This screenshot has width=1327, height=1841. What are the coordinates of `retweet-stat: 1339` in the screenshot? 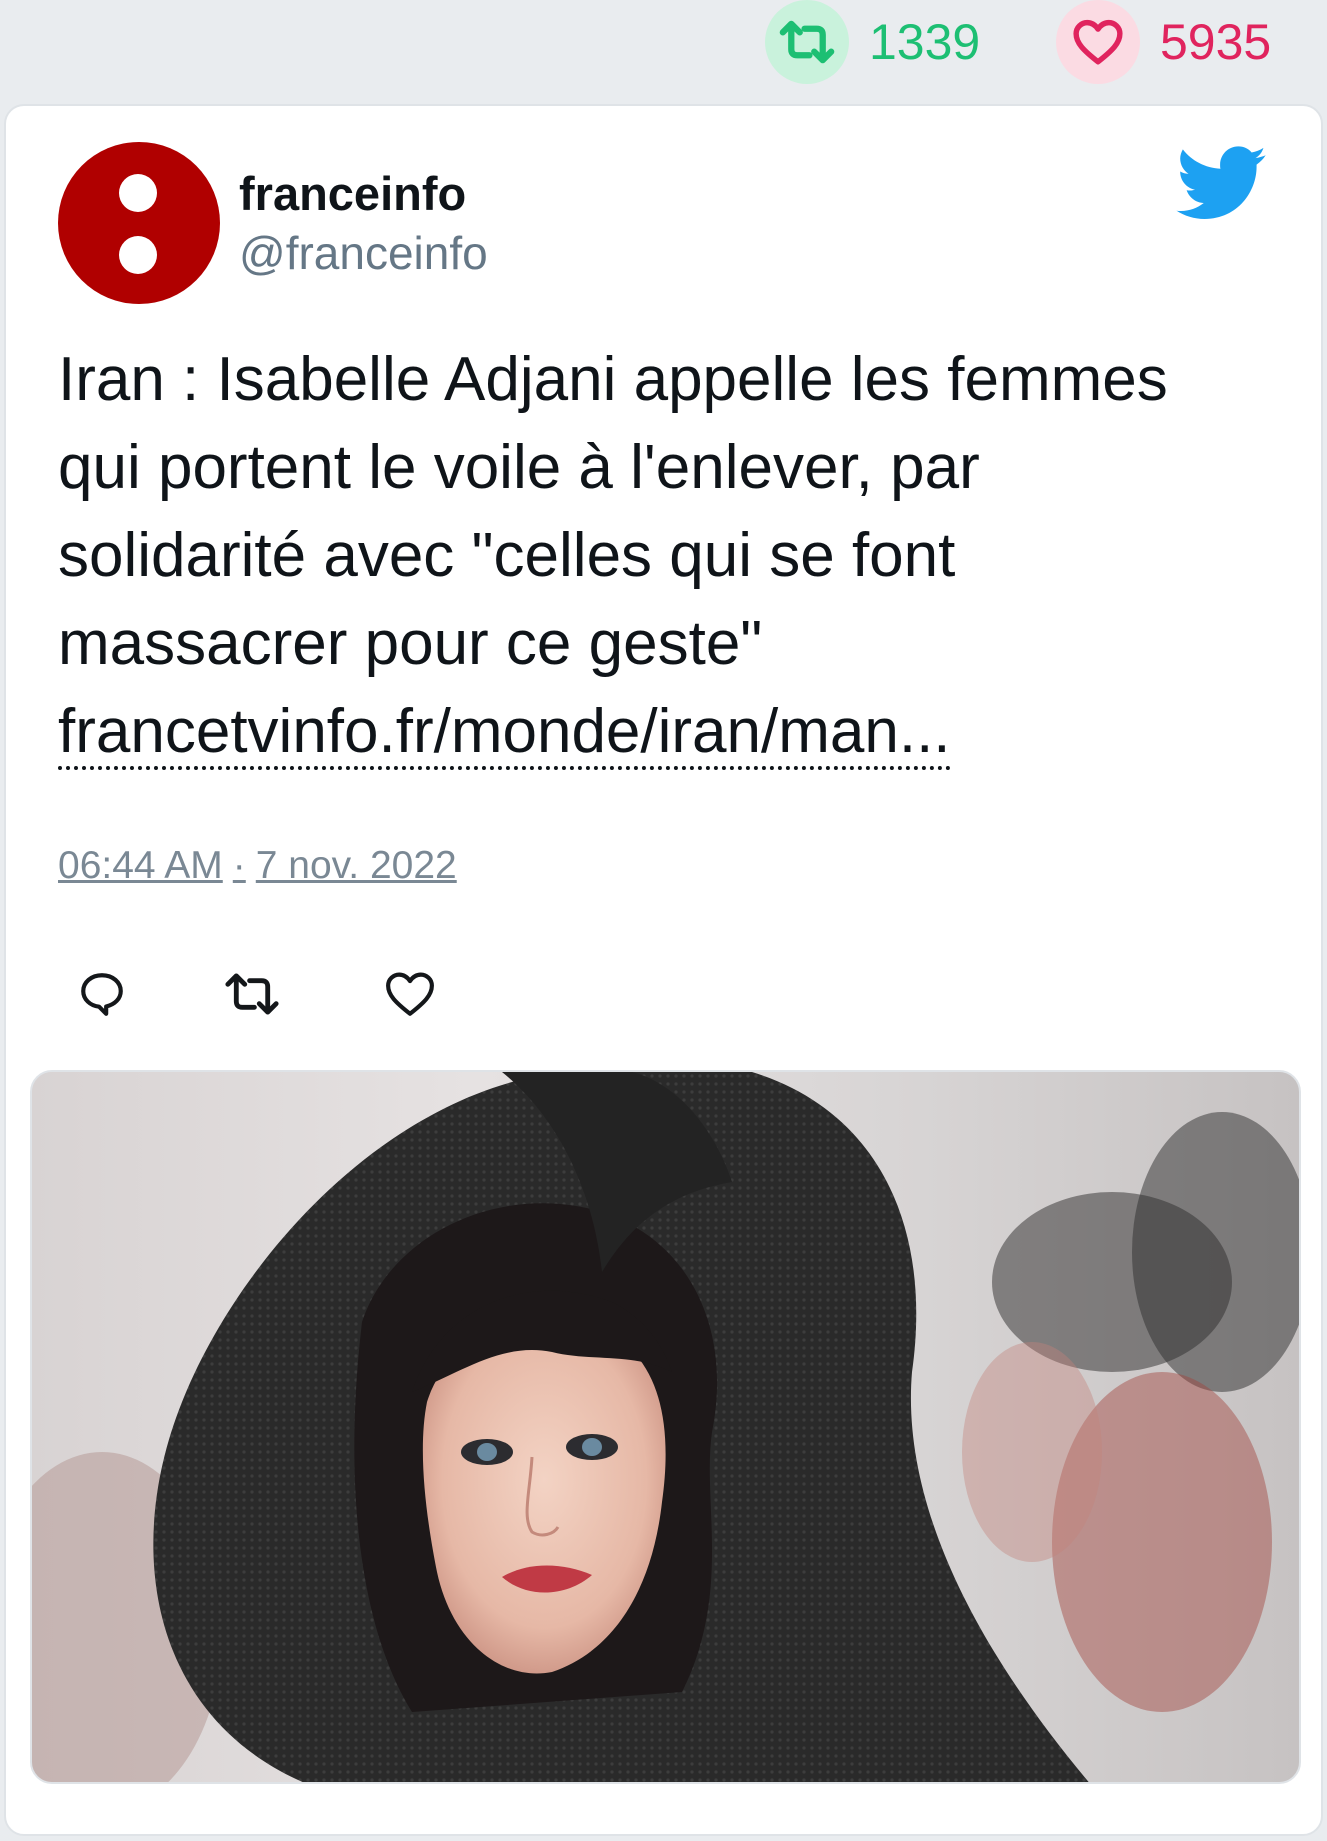 It's located at (872, 42).